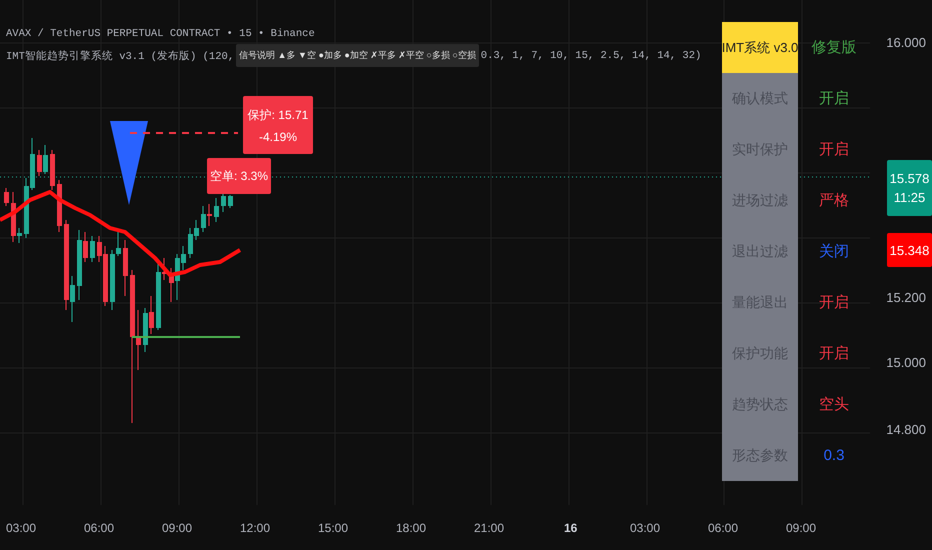  What do you see at coordinates (570, 527) in the screenshot?
I see `time-label: 16` at bounding box center [570, 527].